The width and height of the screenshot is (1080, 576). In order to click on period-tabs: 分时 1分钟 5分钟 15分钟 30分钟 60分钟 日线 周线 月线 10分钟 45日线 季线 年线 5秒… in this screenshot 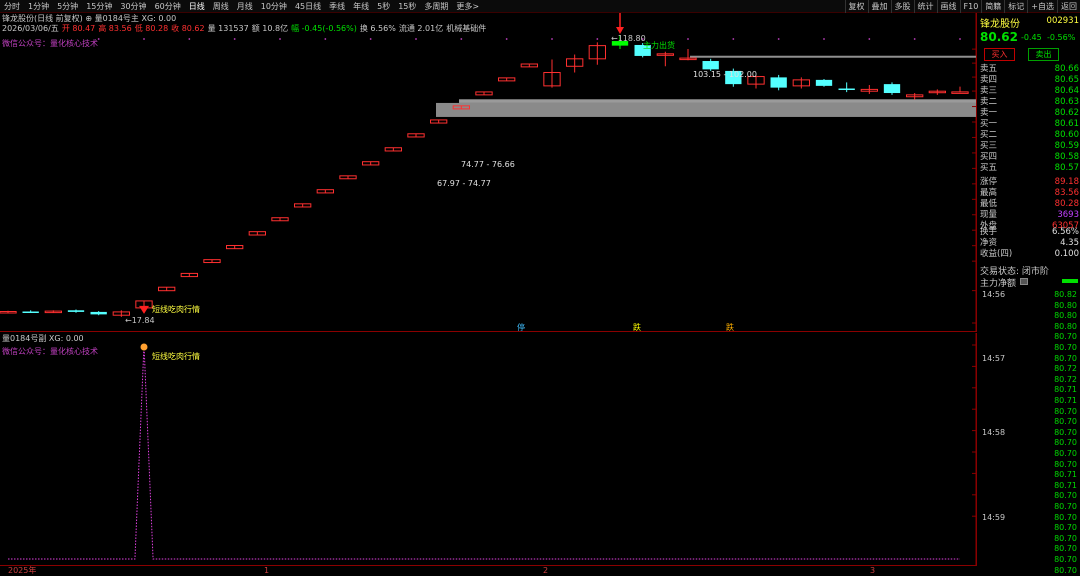, I will do `click(241, 6)`.